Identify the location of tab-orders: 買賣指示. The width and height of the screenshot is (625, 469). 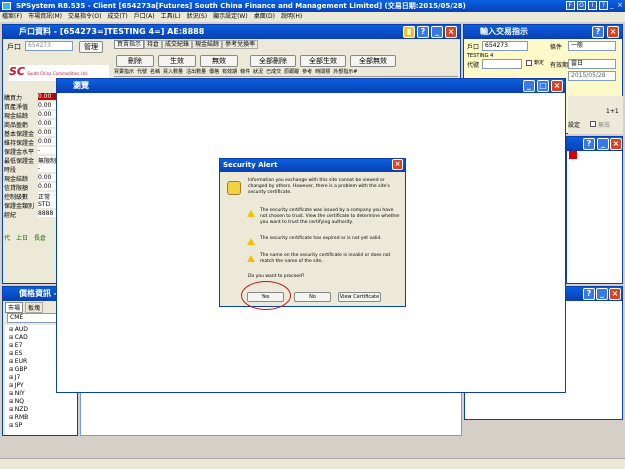
(129, 44).